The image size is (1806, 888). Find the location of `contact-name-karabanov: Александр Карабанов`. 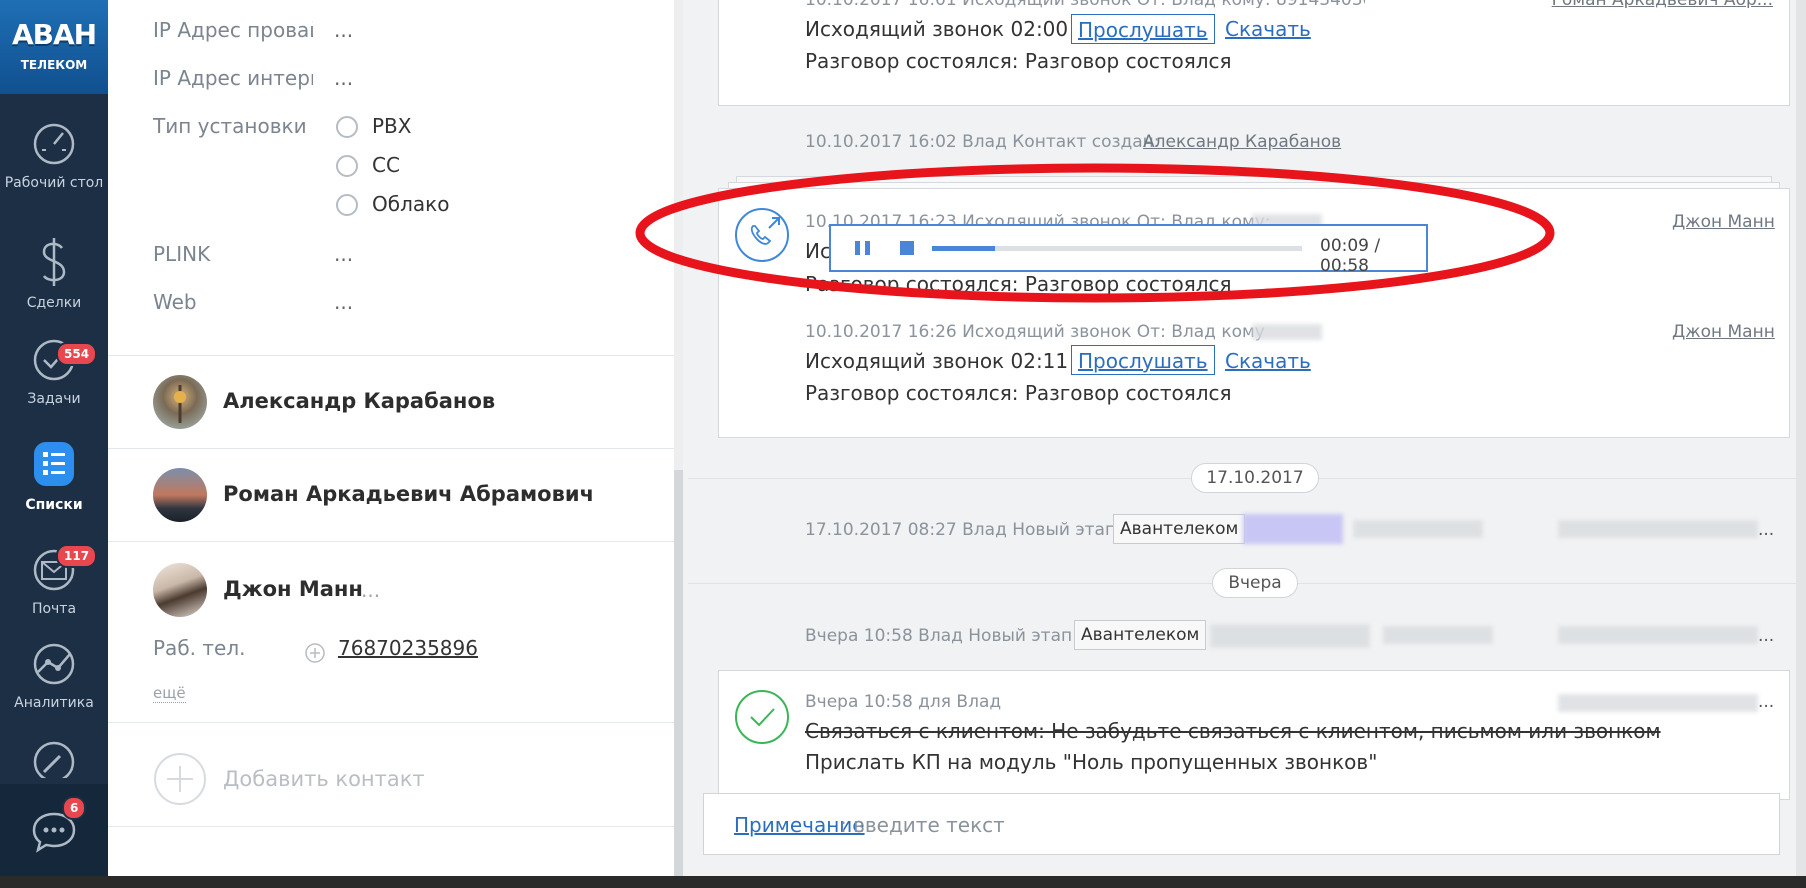

contact-name-karabanov: Александр Карабанов is located at coordinates (359, 401).